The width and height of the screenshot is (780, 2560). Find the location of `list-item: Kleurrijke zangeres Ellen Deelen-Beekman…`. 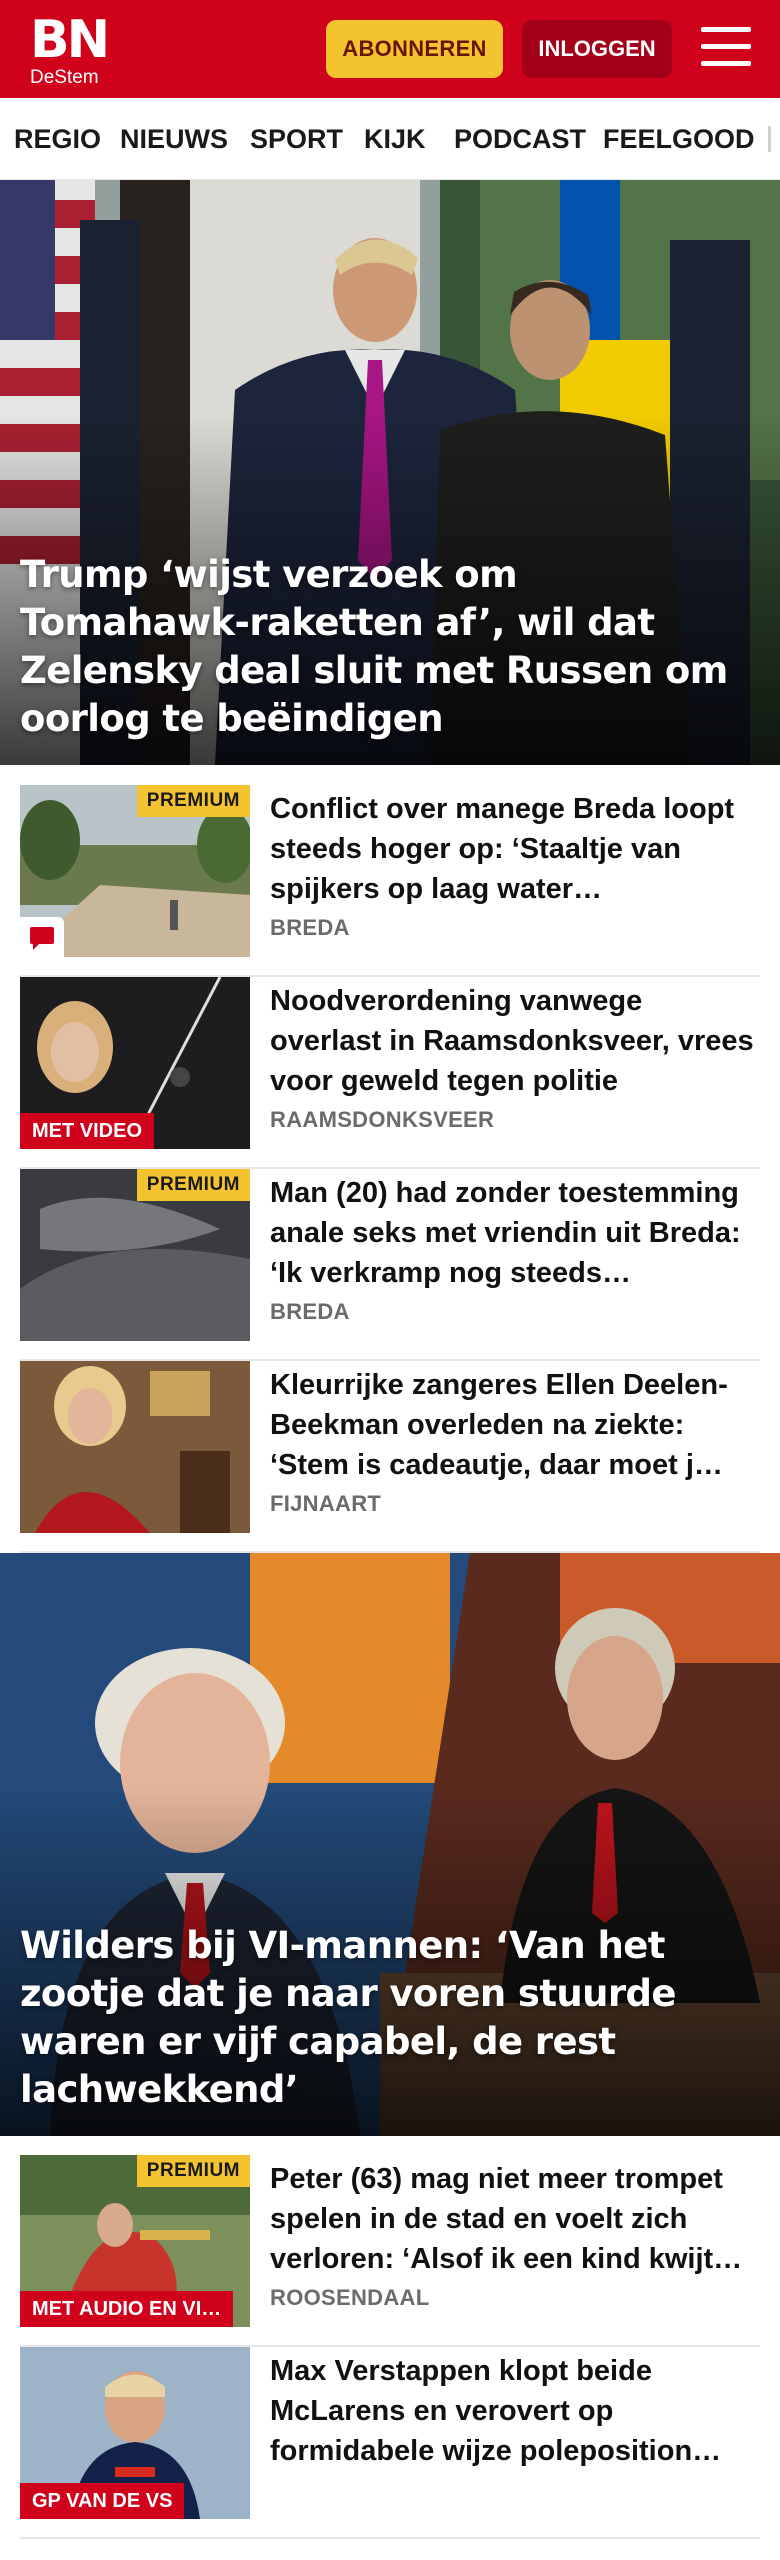

list-item: Kleurrijke zangeres Ellen Deelen-Beekman… is located at coordinates (390, 1457).